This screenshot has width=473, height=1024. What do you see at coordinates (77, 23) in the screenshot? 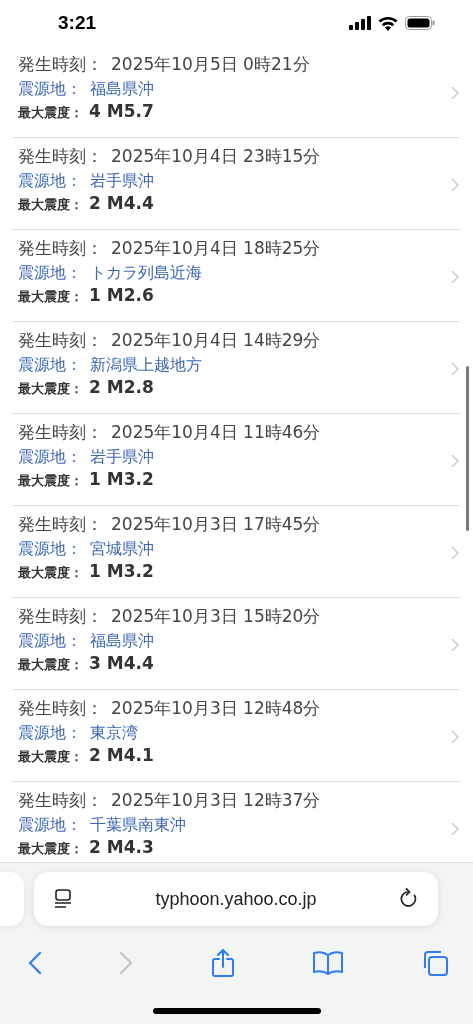
I see `status-time: 3:21` at bounding box center [77, 23].